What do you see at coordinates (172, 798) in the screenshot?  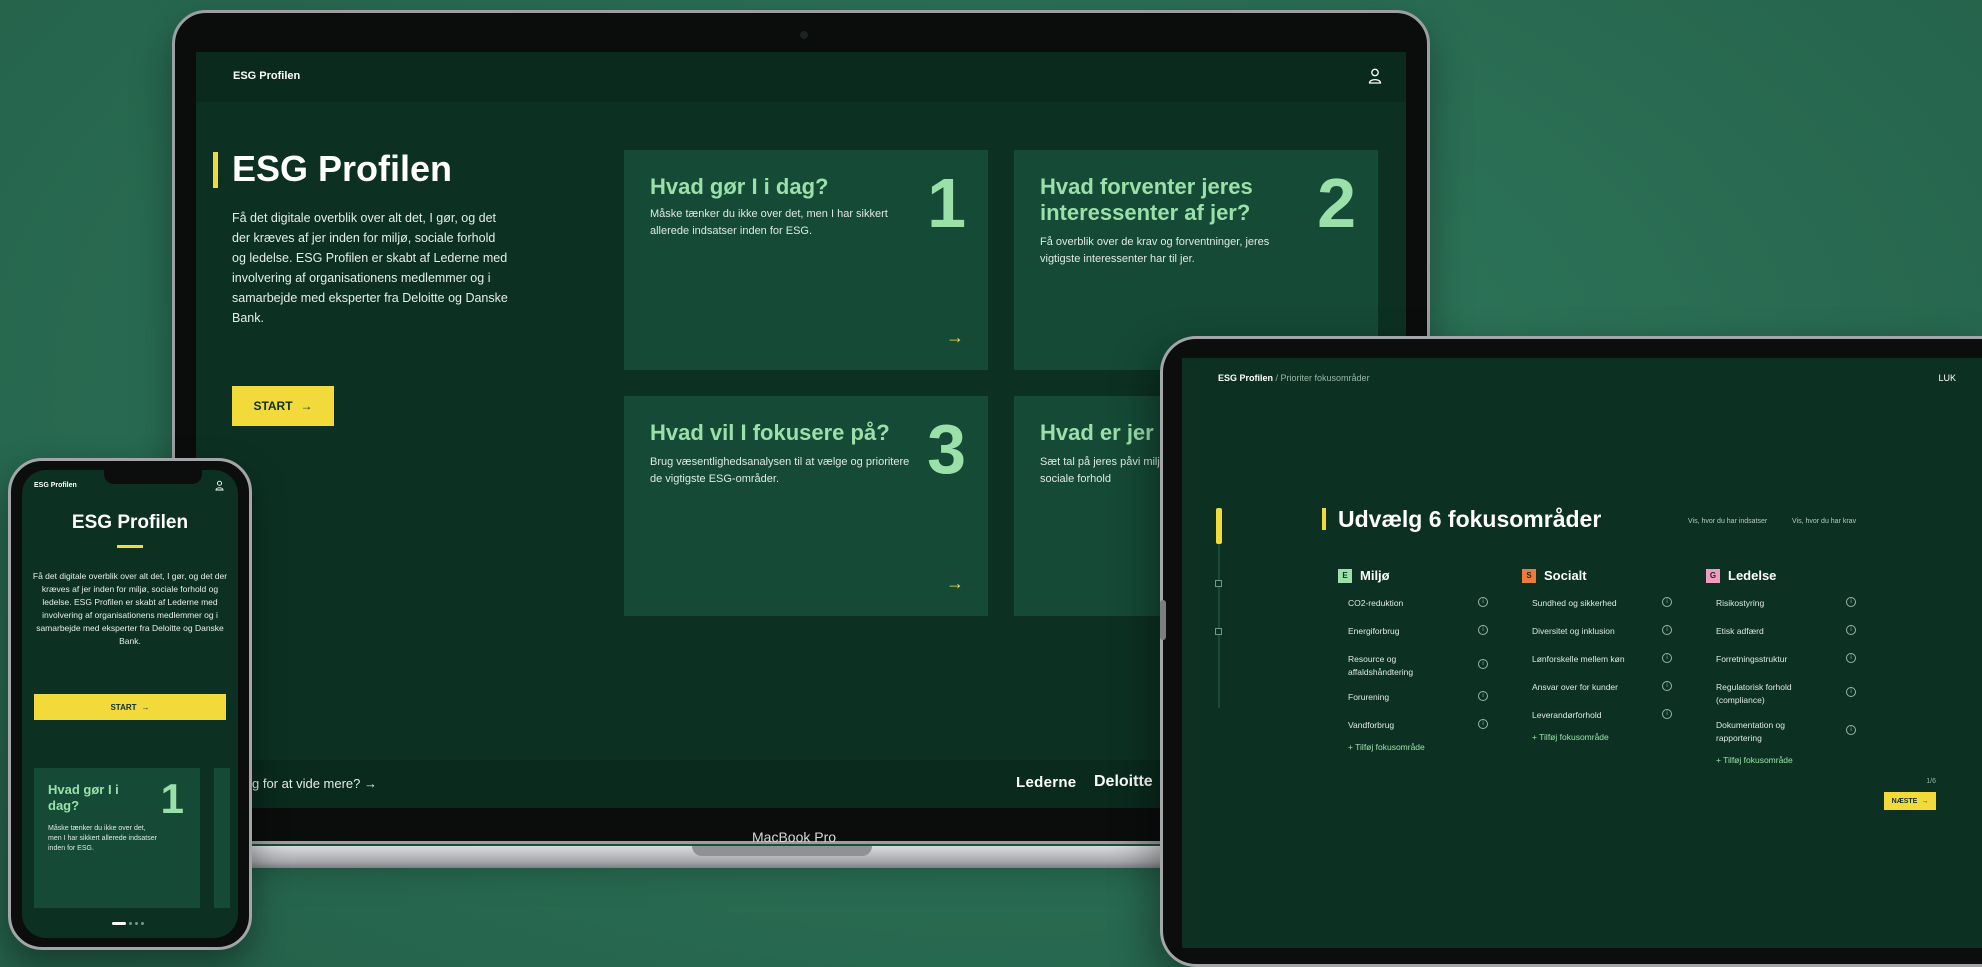 I see `card-number: 1` at bounding box center [172, 798].